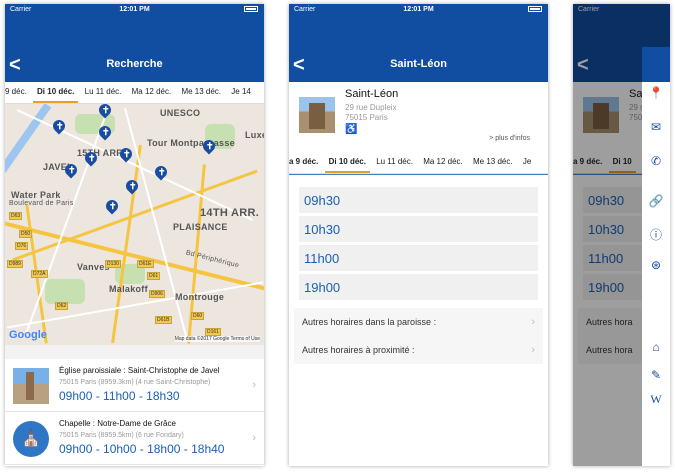 This screenshot has height=472, width=675. I want to click on phone-icon: ✆, so click(656, 161).